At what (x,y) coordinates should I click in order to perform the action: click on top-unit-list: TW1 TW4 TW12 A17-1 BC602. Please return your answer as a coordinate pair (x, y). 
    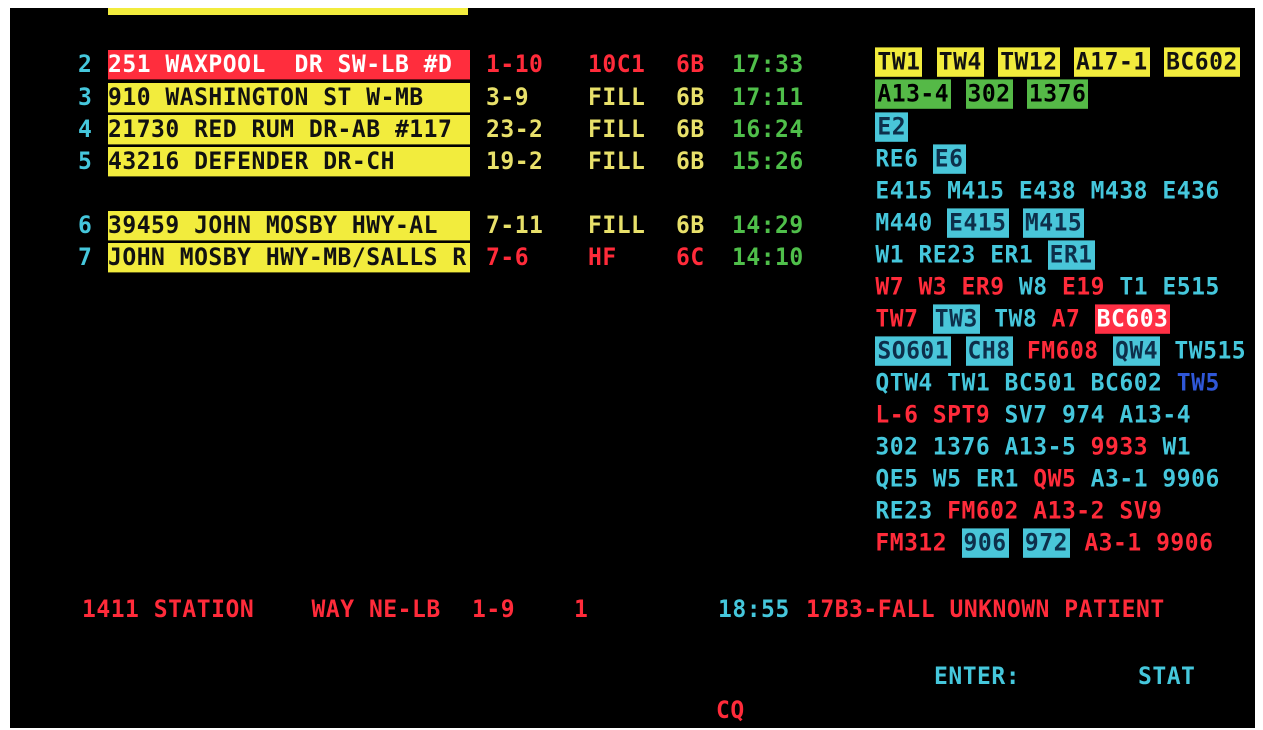
    Looking at the image, I should click on (1029, 47).